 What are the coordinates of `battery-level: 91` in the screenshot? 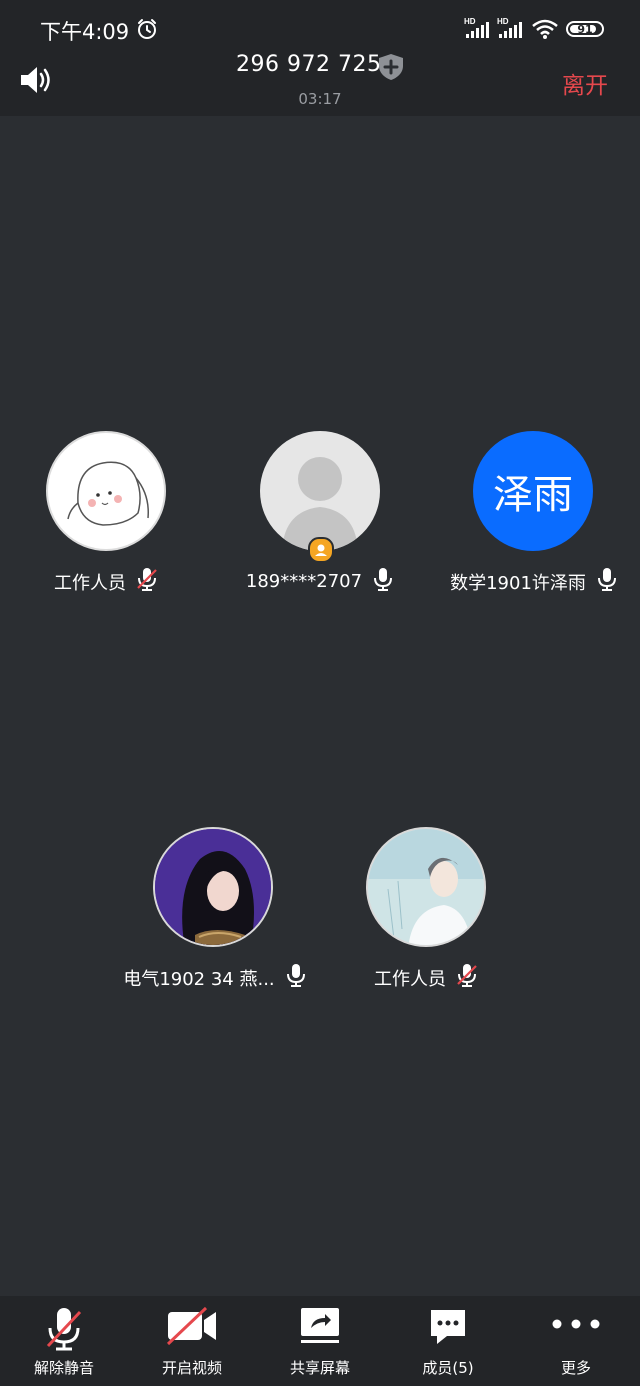 It's located at (585, 29).